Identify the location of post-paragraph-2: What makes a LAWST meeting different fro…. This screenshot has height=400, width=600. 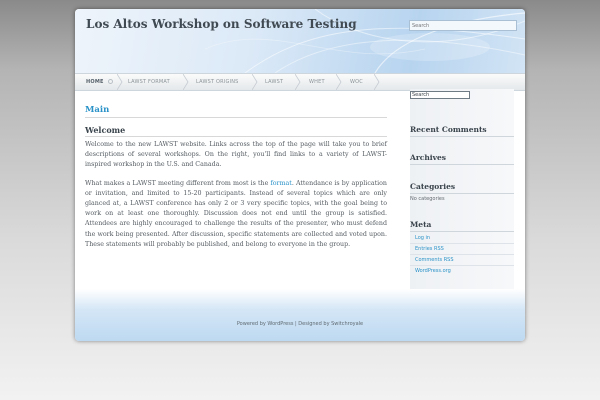
(236, 214).